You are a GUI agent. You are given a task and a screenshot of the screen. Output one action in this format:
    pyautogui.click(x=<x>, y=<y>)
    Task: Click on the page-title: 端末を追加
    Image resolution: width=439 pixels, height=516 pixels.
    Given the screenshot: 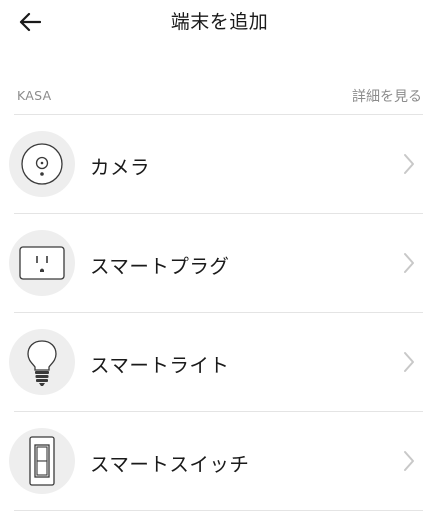 What is the action you would take?
    pyautogui.click(x=219, y=22)
    